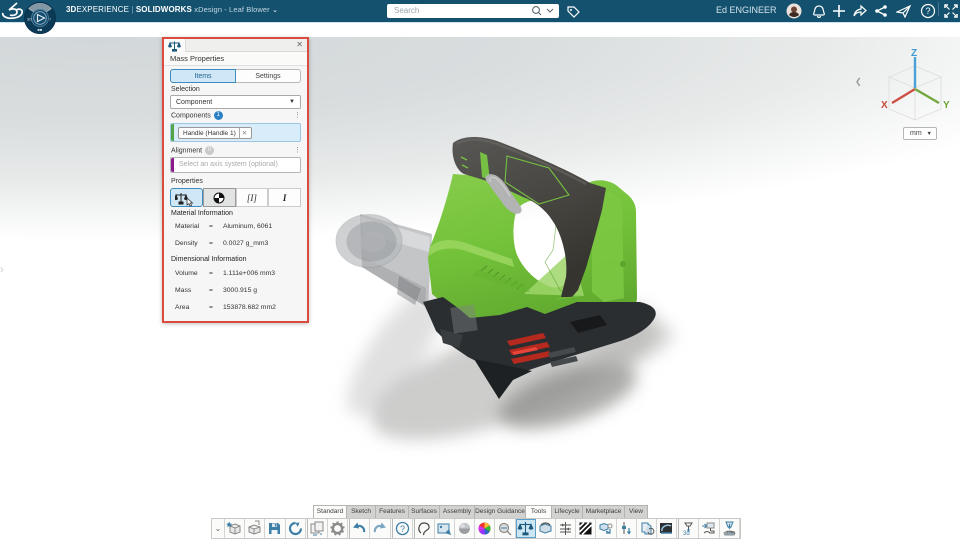 The height and width of the screenshot is (539, 960). What do you see at coordinates (914, 53) in the screenshot?
I see `svg-text: Z` at bounding box center [914, 53].